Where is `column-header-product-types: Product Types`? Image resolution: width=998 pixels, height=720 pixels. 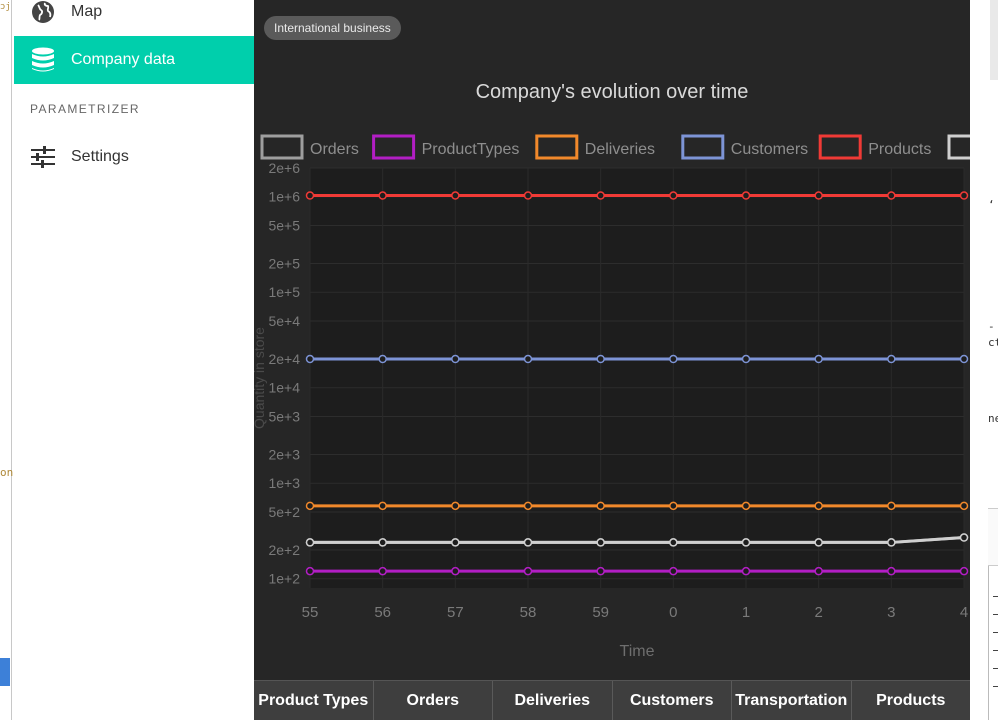
column-header-product-types: Product Types is located at coordinates (314, 700).